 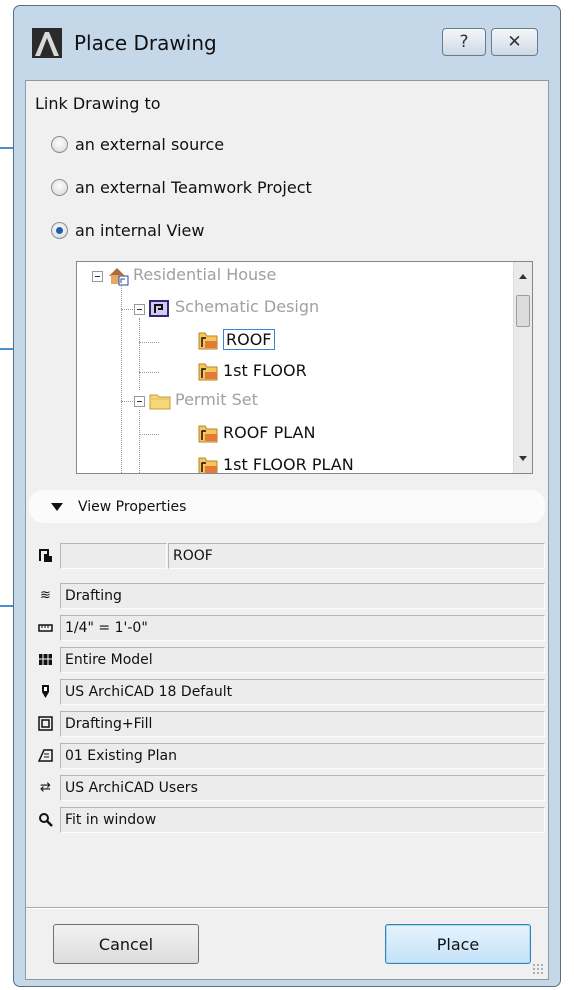 I want to click on view-id-field, so click(x=113, y=556).